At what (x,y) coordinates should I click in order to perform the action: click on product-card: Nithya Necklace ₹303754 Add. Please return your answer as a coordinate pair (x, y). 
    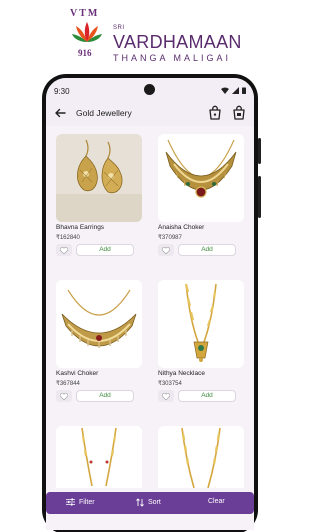
    Looking at the image, I should click on (201, 341).